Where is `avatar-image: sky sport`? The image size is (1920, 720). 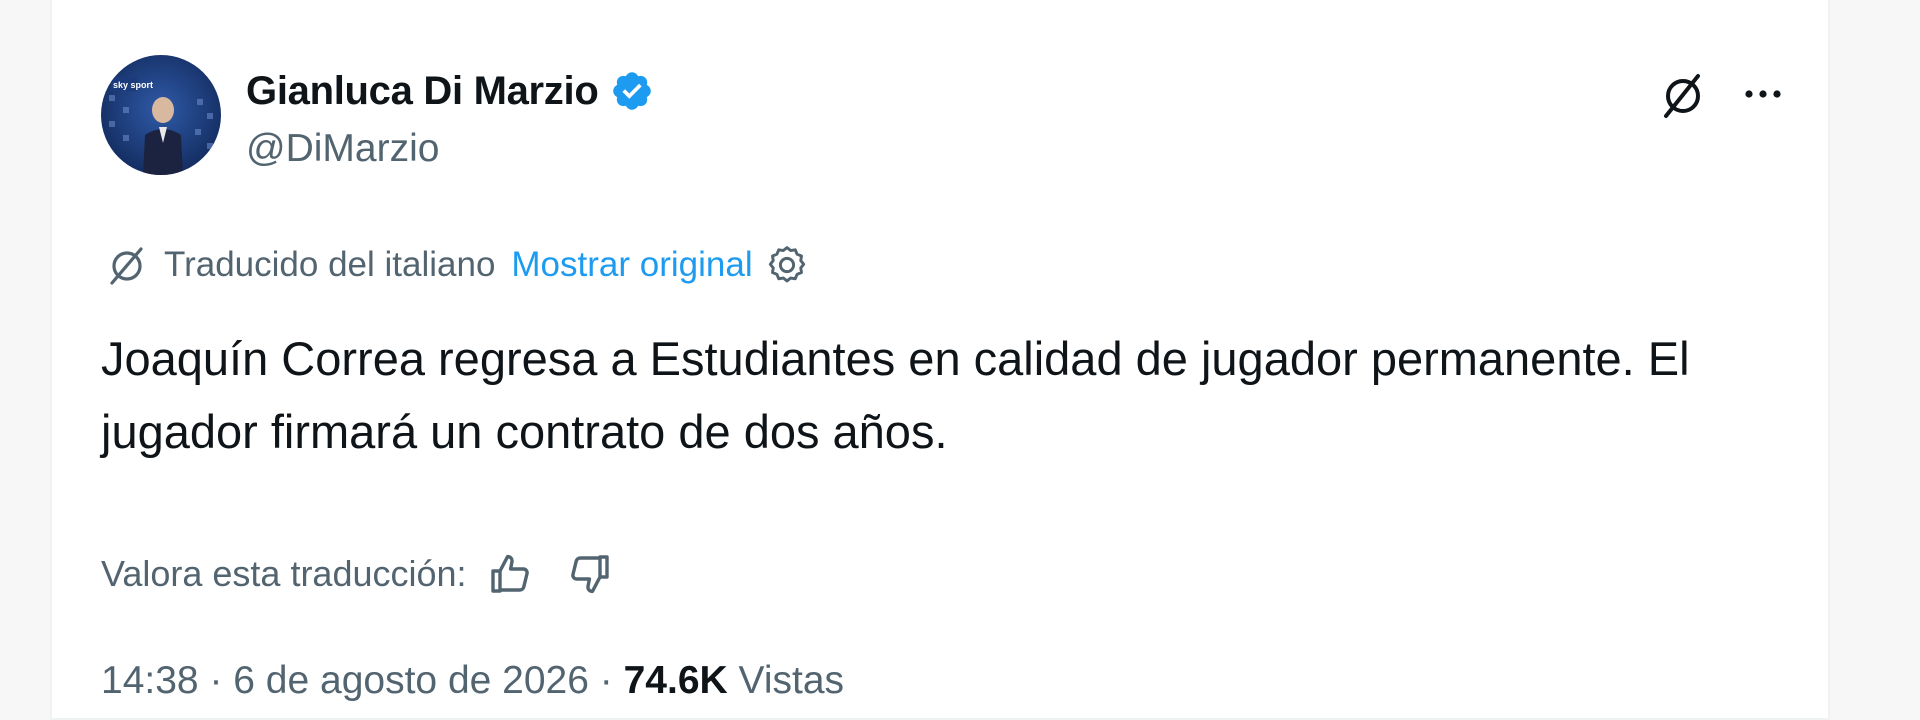
avatar-image: sky sport is located at coordinates (161, 115).